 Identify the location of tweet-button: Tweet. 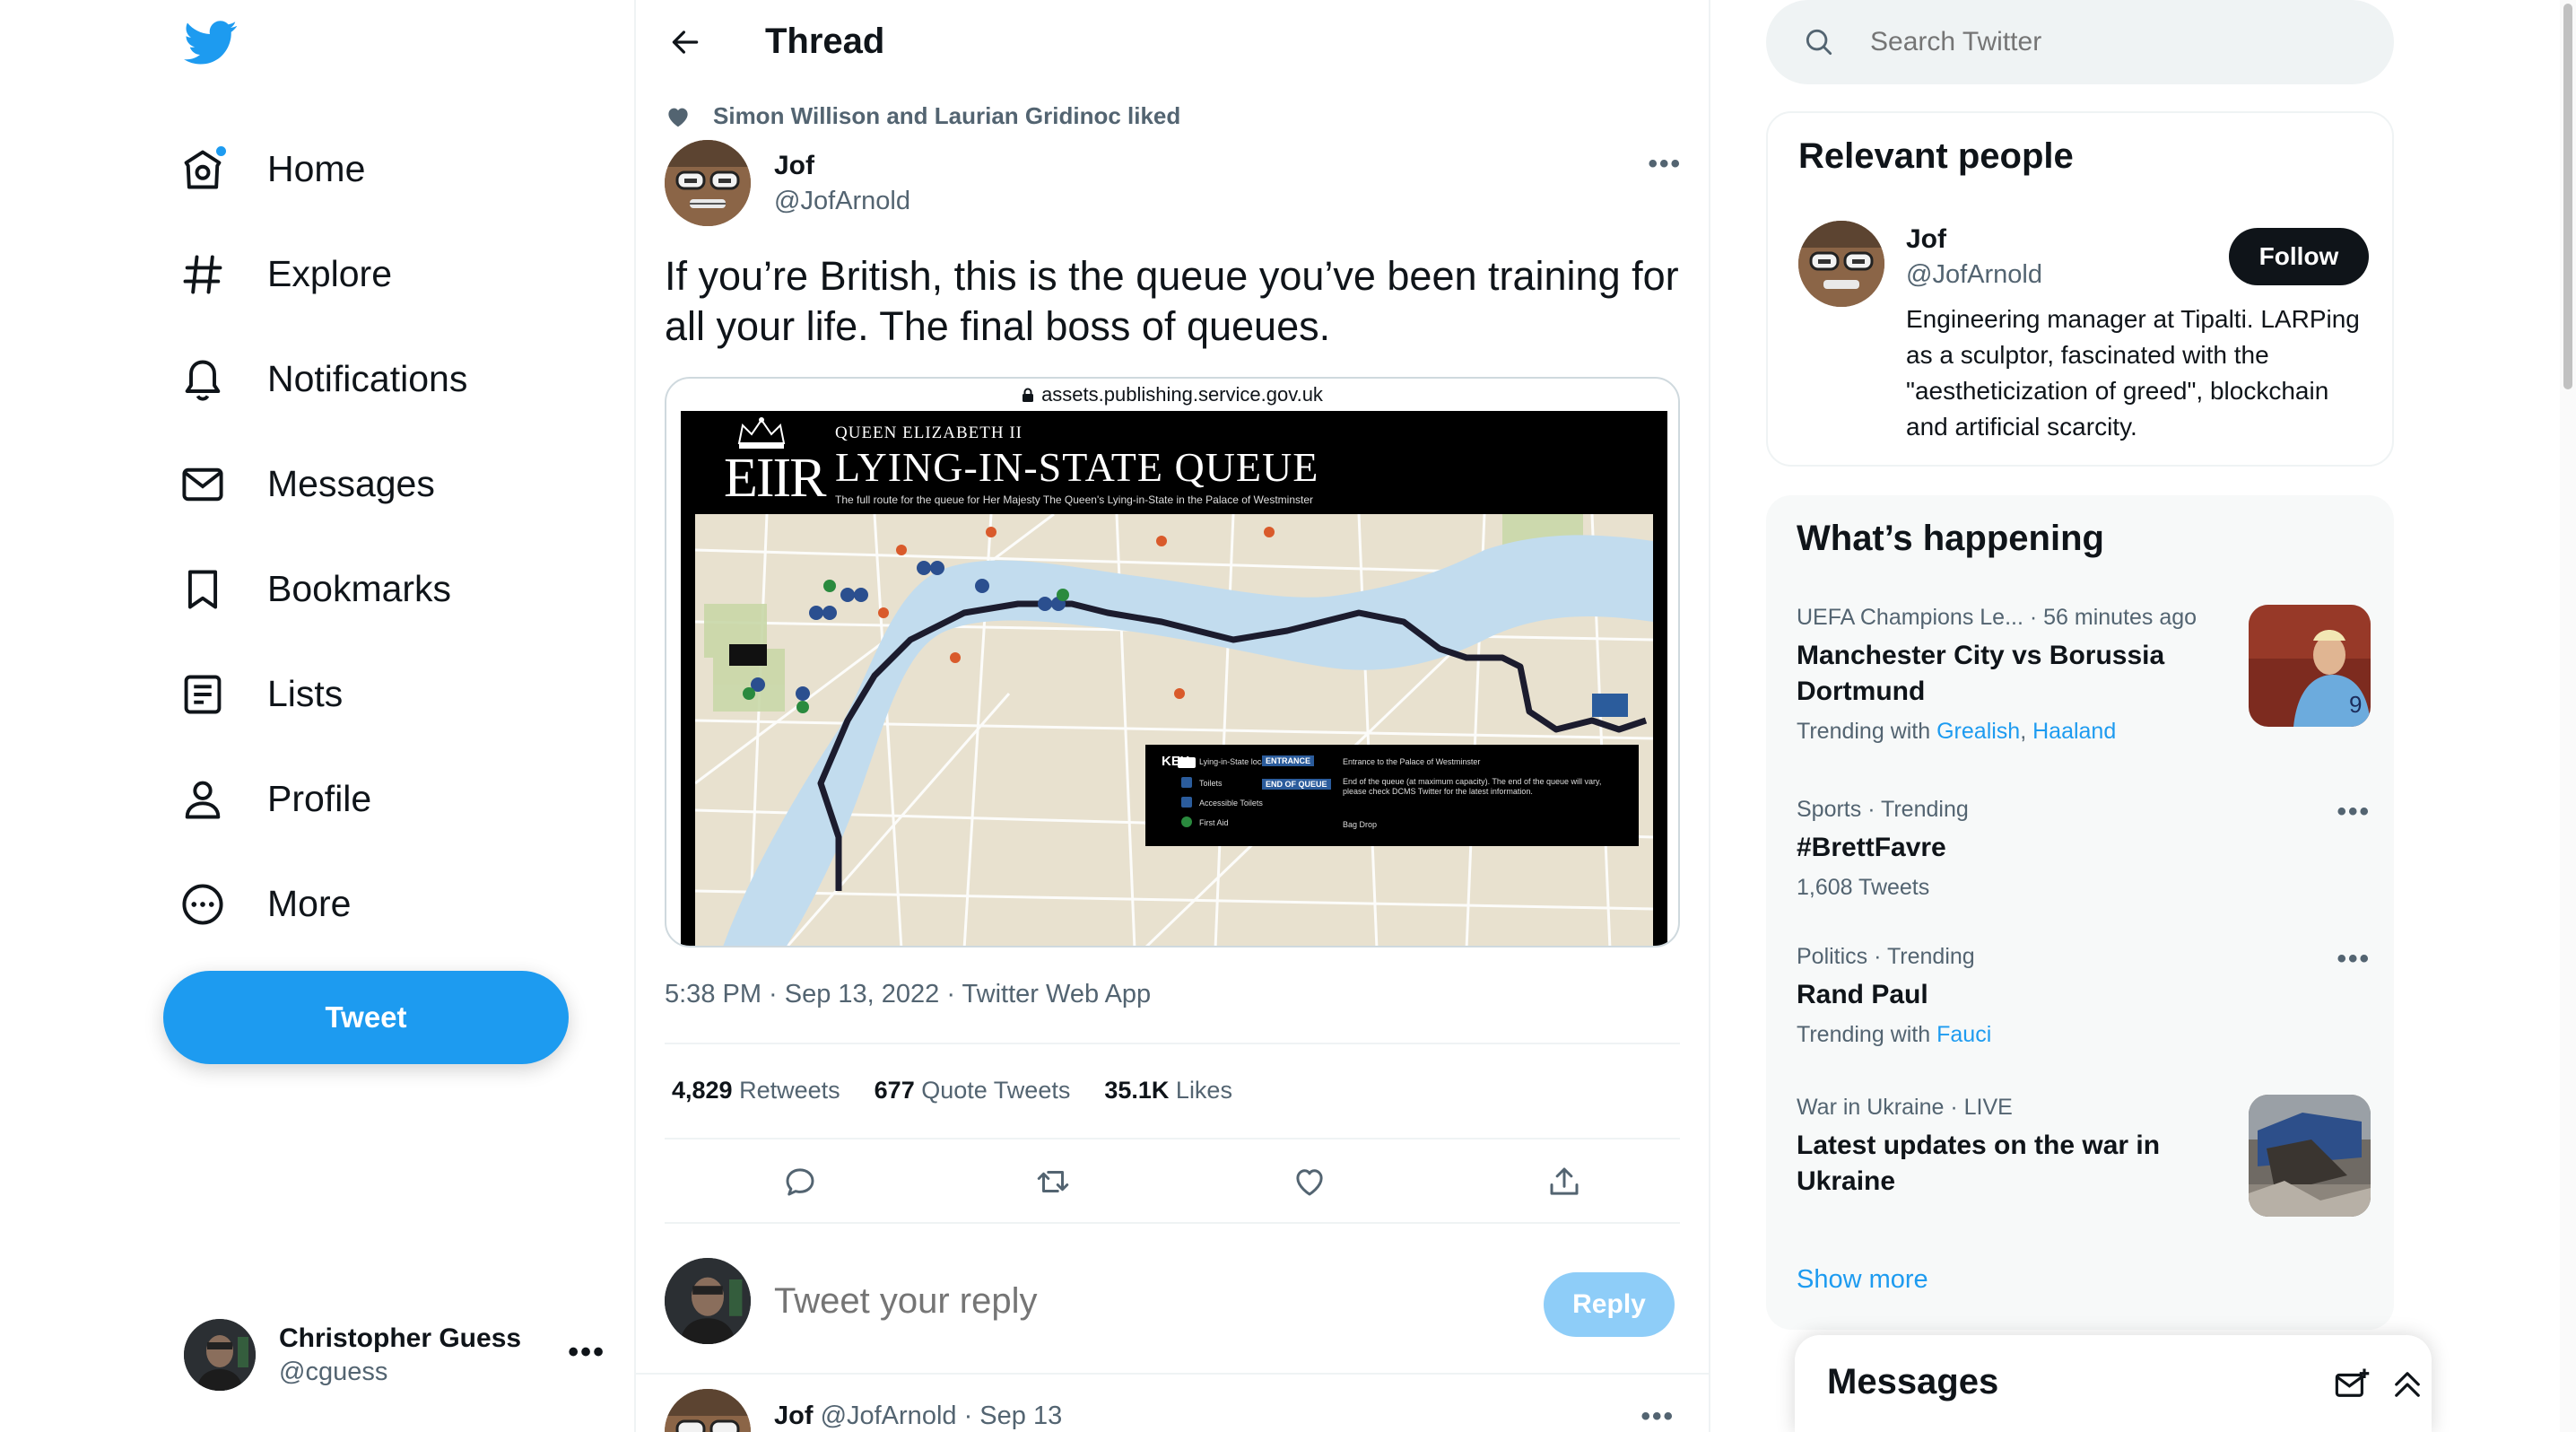
(366, 1017).